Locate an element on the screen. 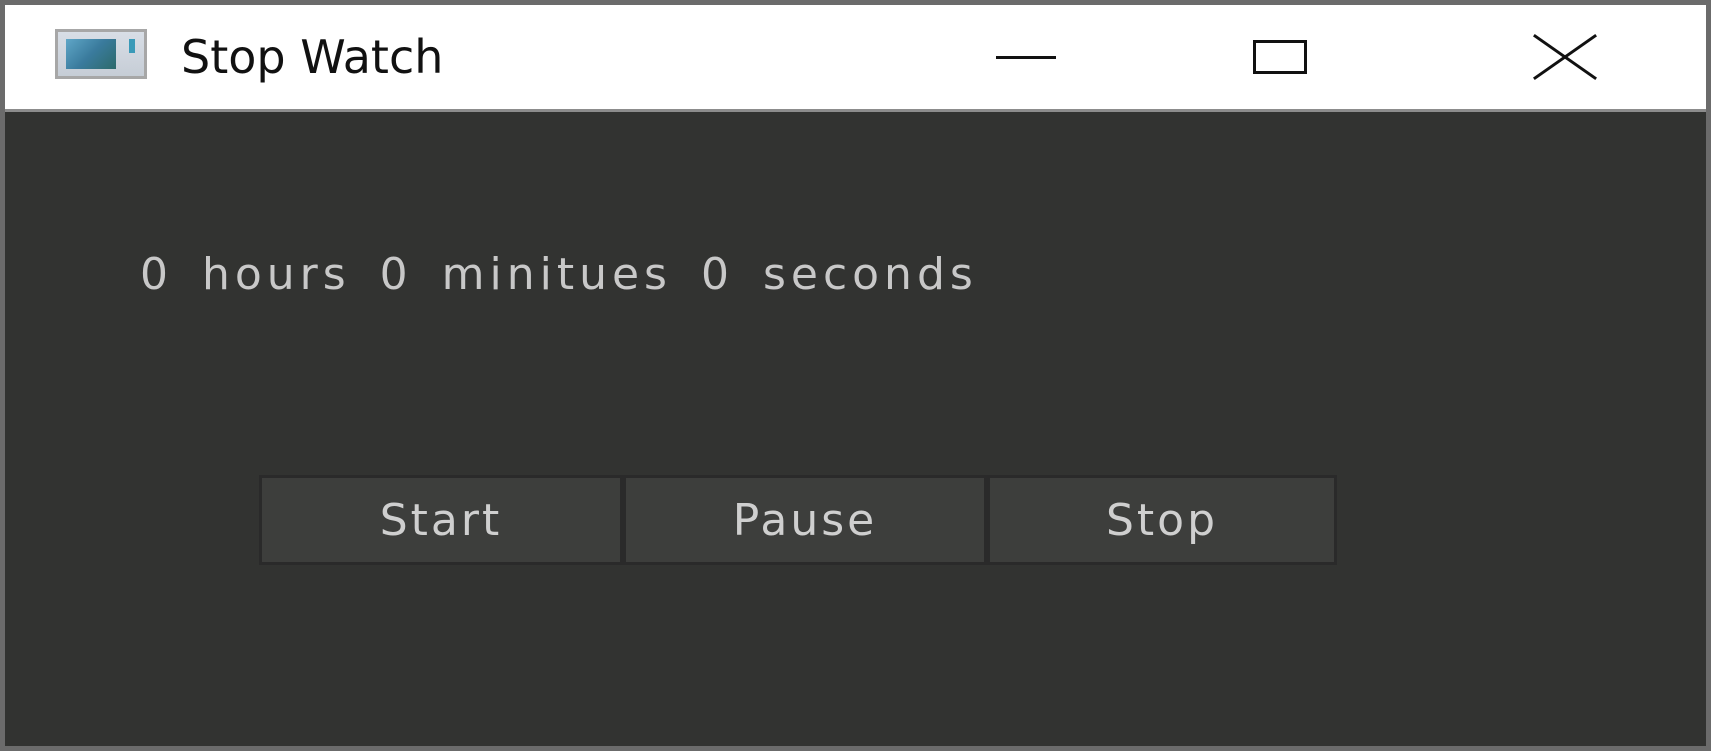 Image resolution: width=1711 pixels, height=751 pixels. minimize-icon is located at coordinates (1026, 57).